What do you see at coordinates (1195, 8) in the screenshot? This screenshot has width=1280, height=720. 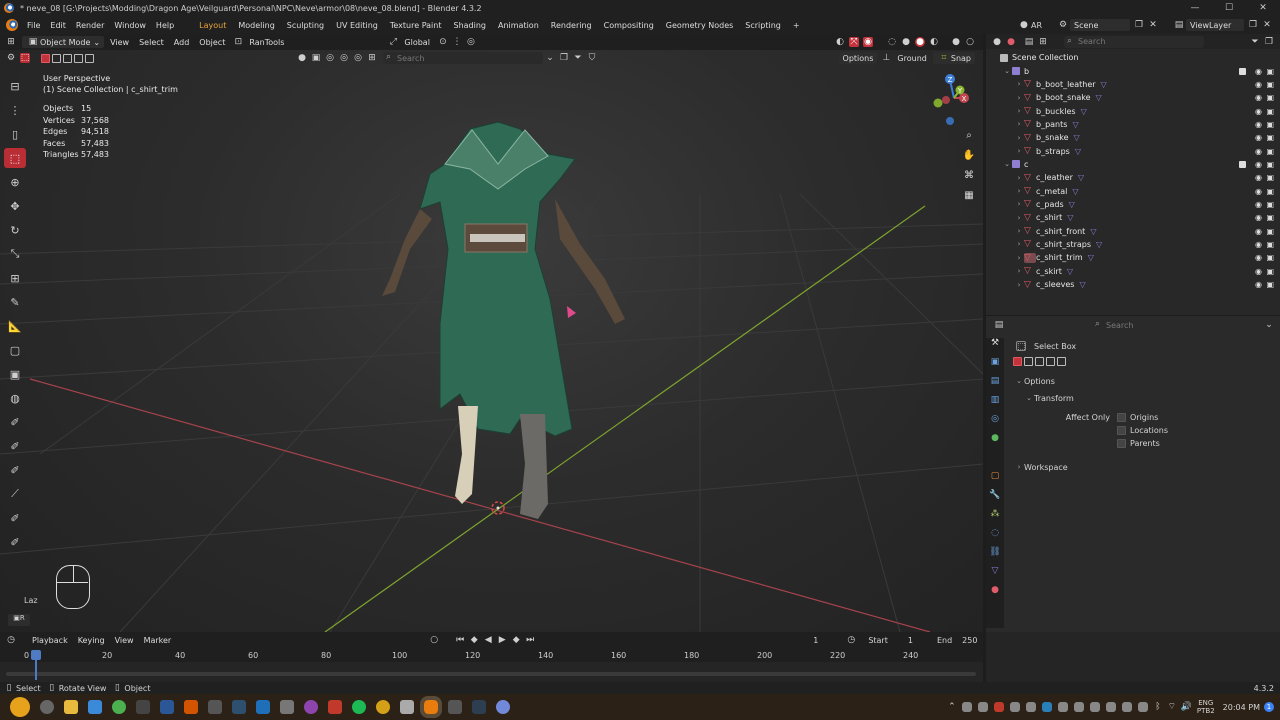 I see `minimize-button: —` at bounding box center [1195, 8].